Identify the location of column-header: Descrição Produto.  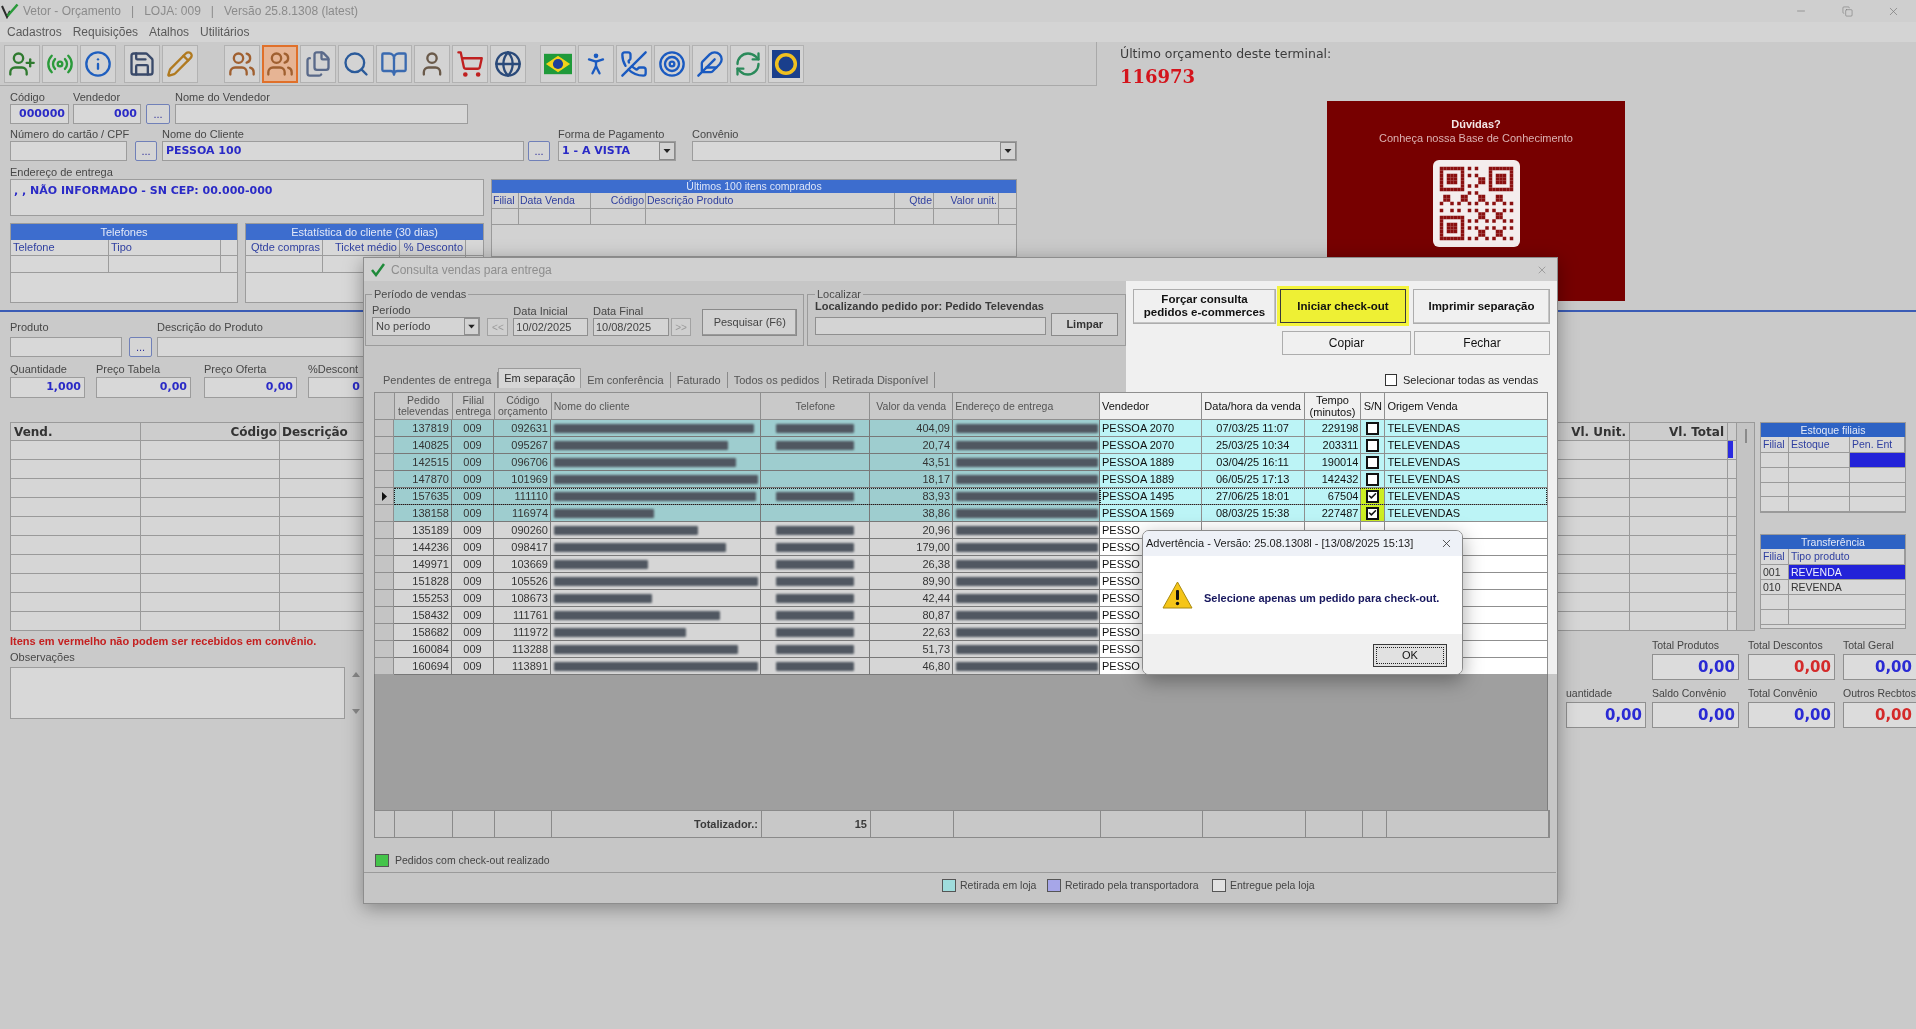
(770, 200).